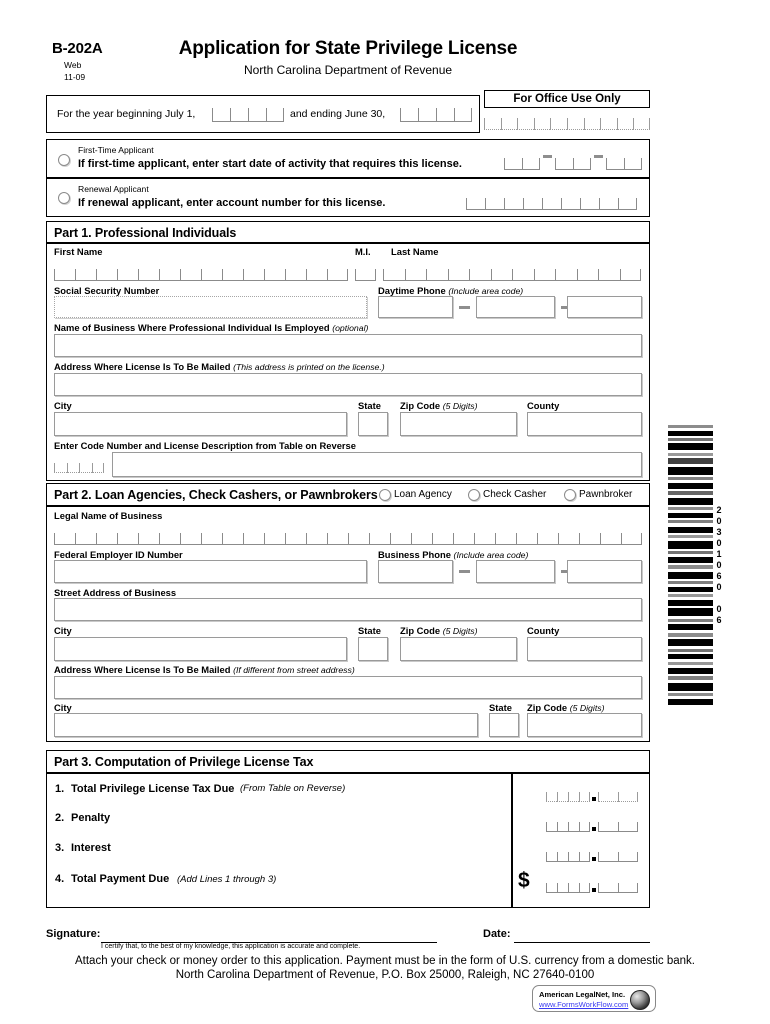  I want to click on part2-mail-address-hint: (If different from street address), so click(294, 670).